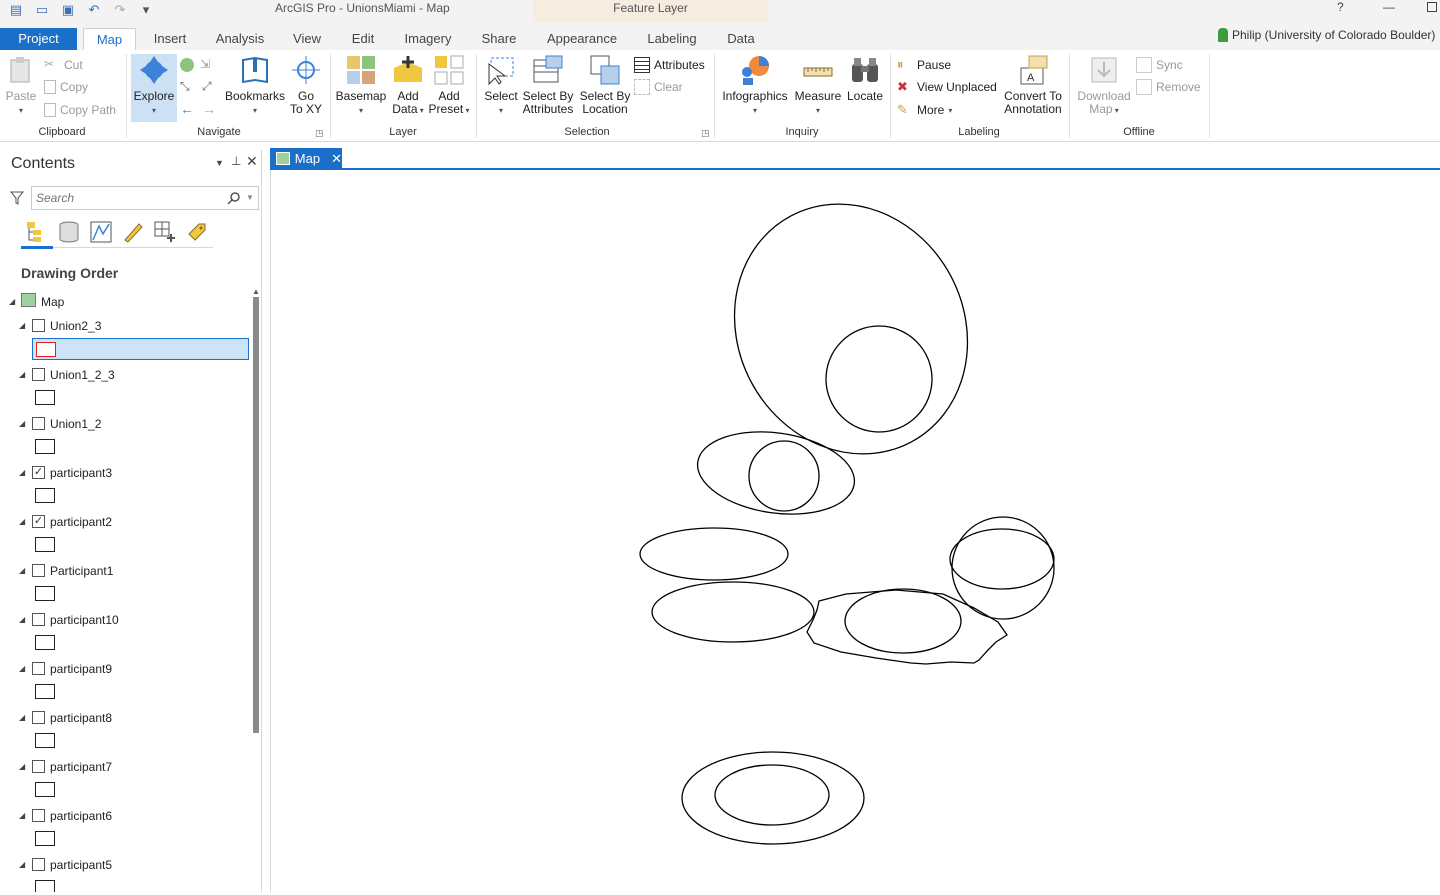 Image resolution: width=1440 pixels, height=895 pixels. I want to click on layer-row: ◢ participant9, so click(125, 669).